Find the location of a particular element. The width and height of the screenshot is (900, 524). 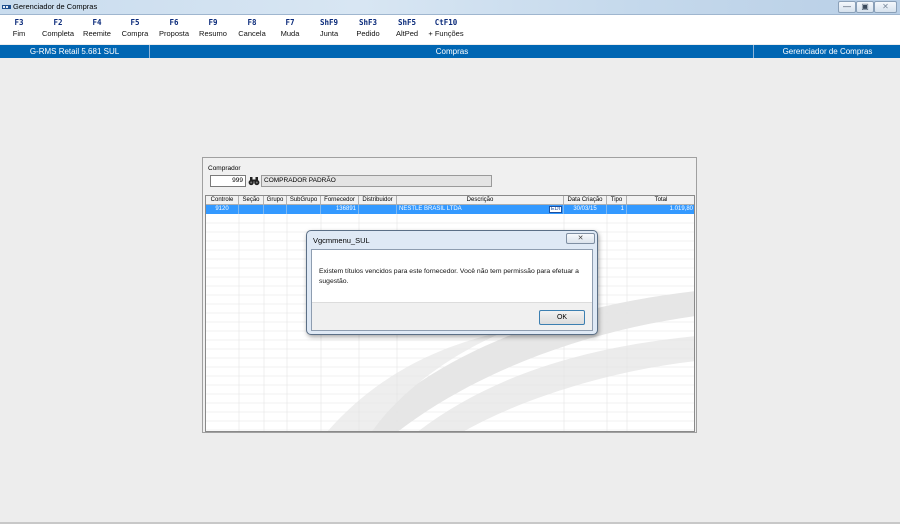

binoculars-icon is located at coordinates (254, 181).